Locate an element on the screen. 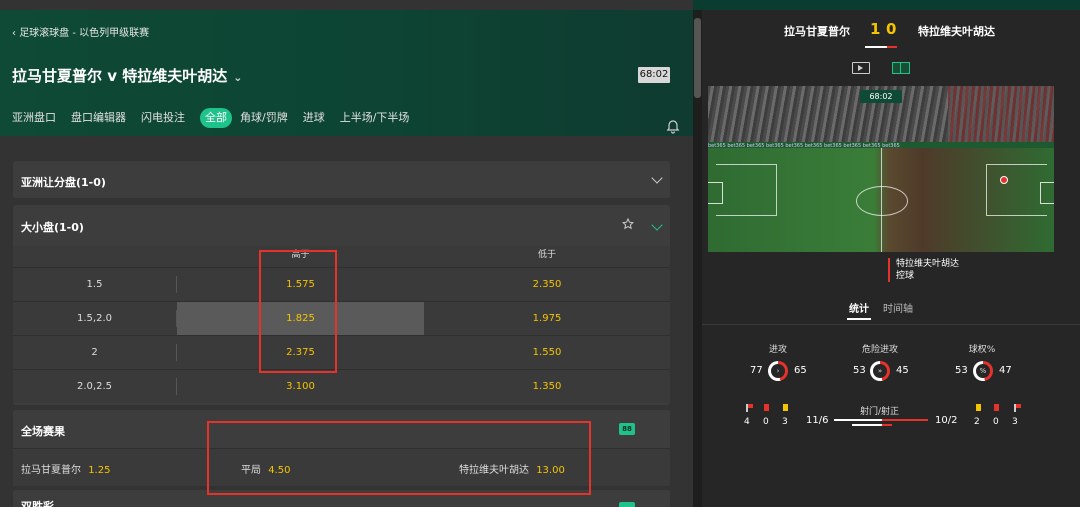  odds-over: 3.100 is located at coordinates (300, 386).